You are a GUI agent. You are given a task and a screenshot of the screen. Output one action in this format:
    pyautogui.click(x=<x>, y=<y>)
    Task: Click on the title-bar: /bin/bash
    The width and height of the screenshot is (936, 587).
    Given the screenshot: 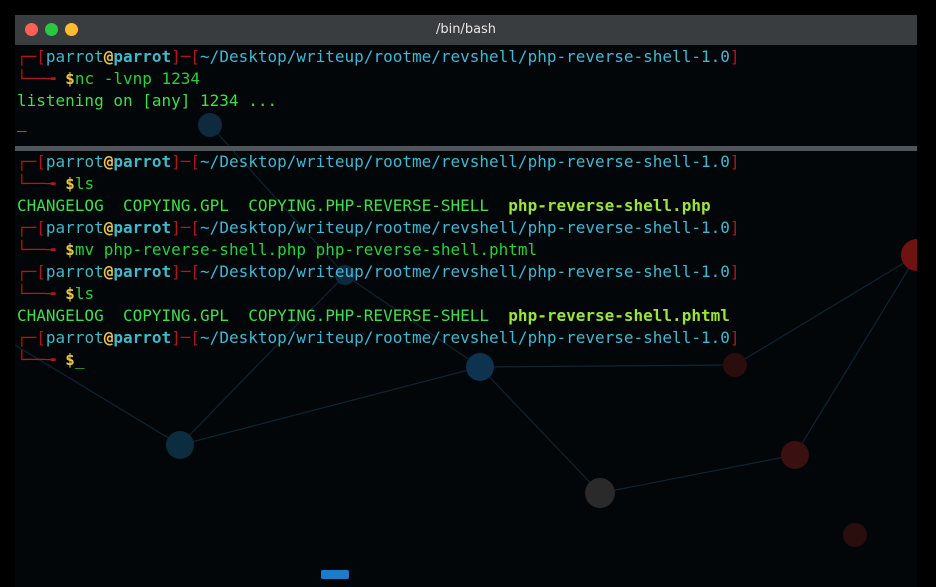 What is the action you would take?
    pyautogui.click(x=466, y=30)
    